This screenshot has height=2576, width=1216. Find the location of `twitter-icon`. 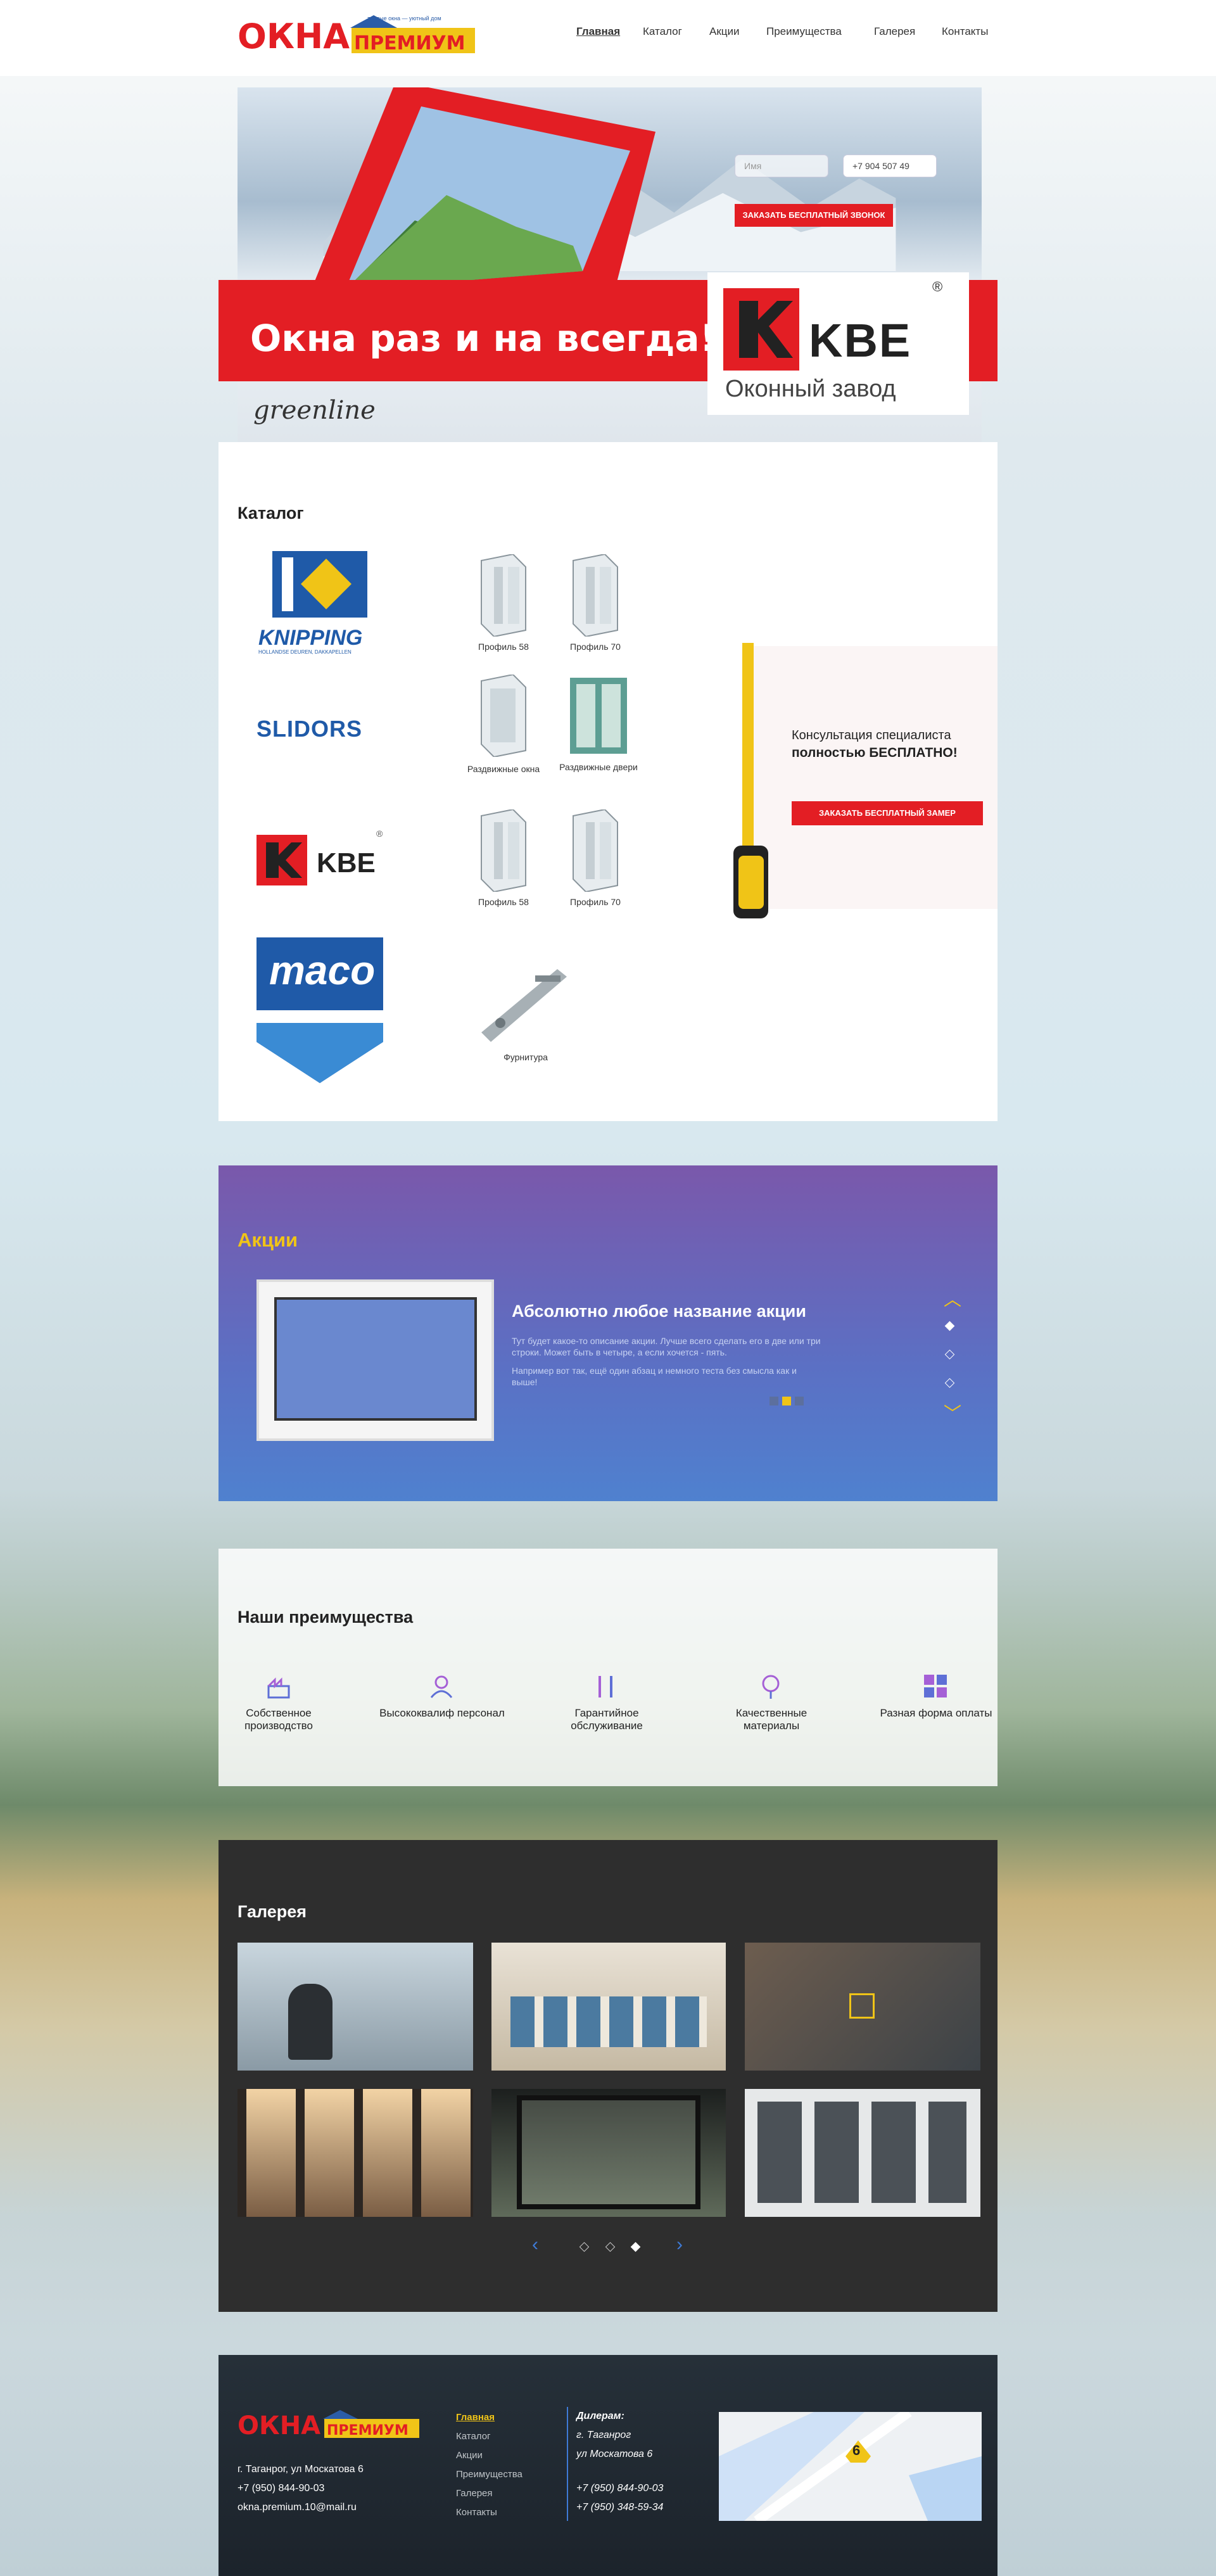

twitter-icon is located at coordinates (799, 1401).